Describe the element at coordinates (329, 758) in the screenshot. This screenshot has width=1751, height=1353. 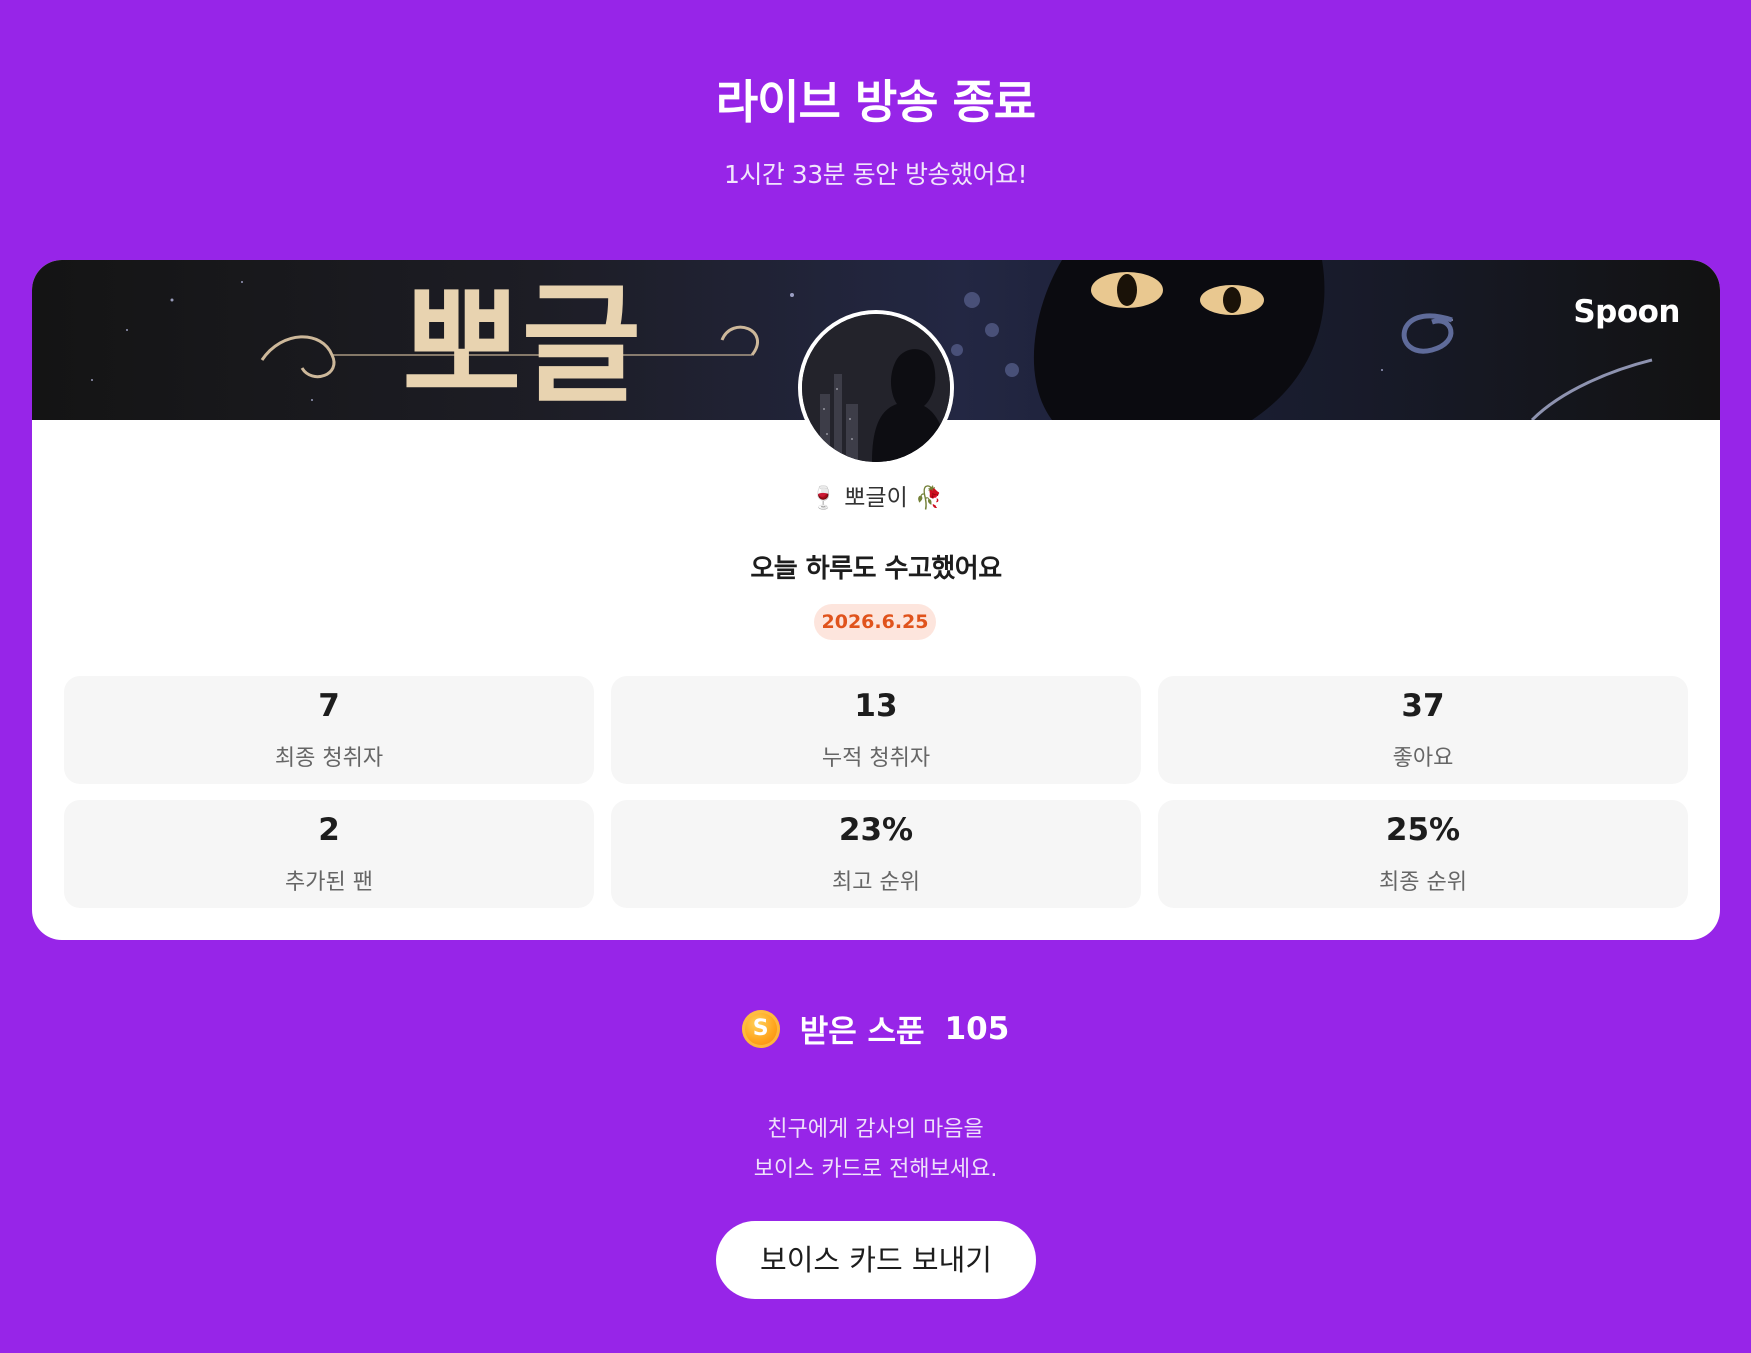
I see `stat-label: 최종 청취자` at that location.